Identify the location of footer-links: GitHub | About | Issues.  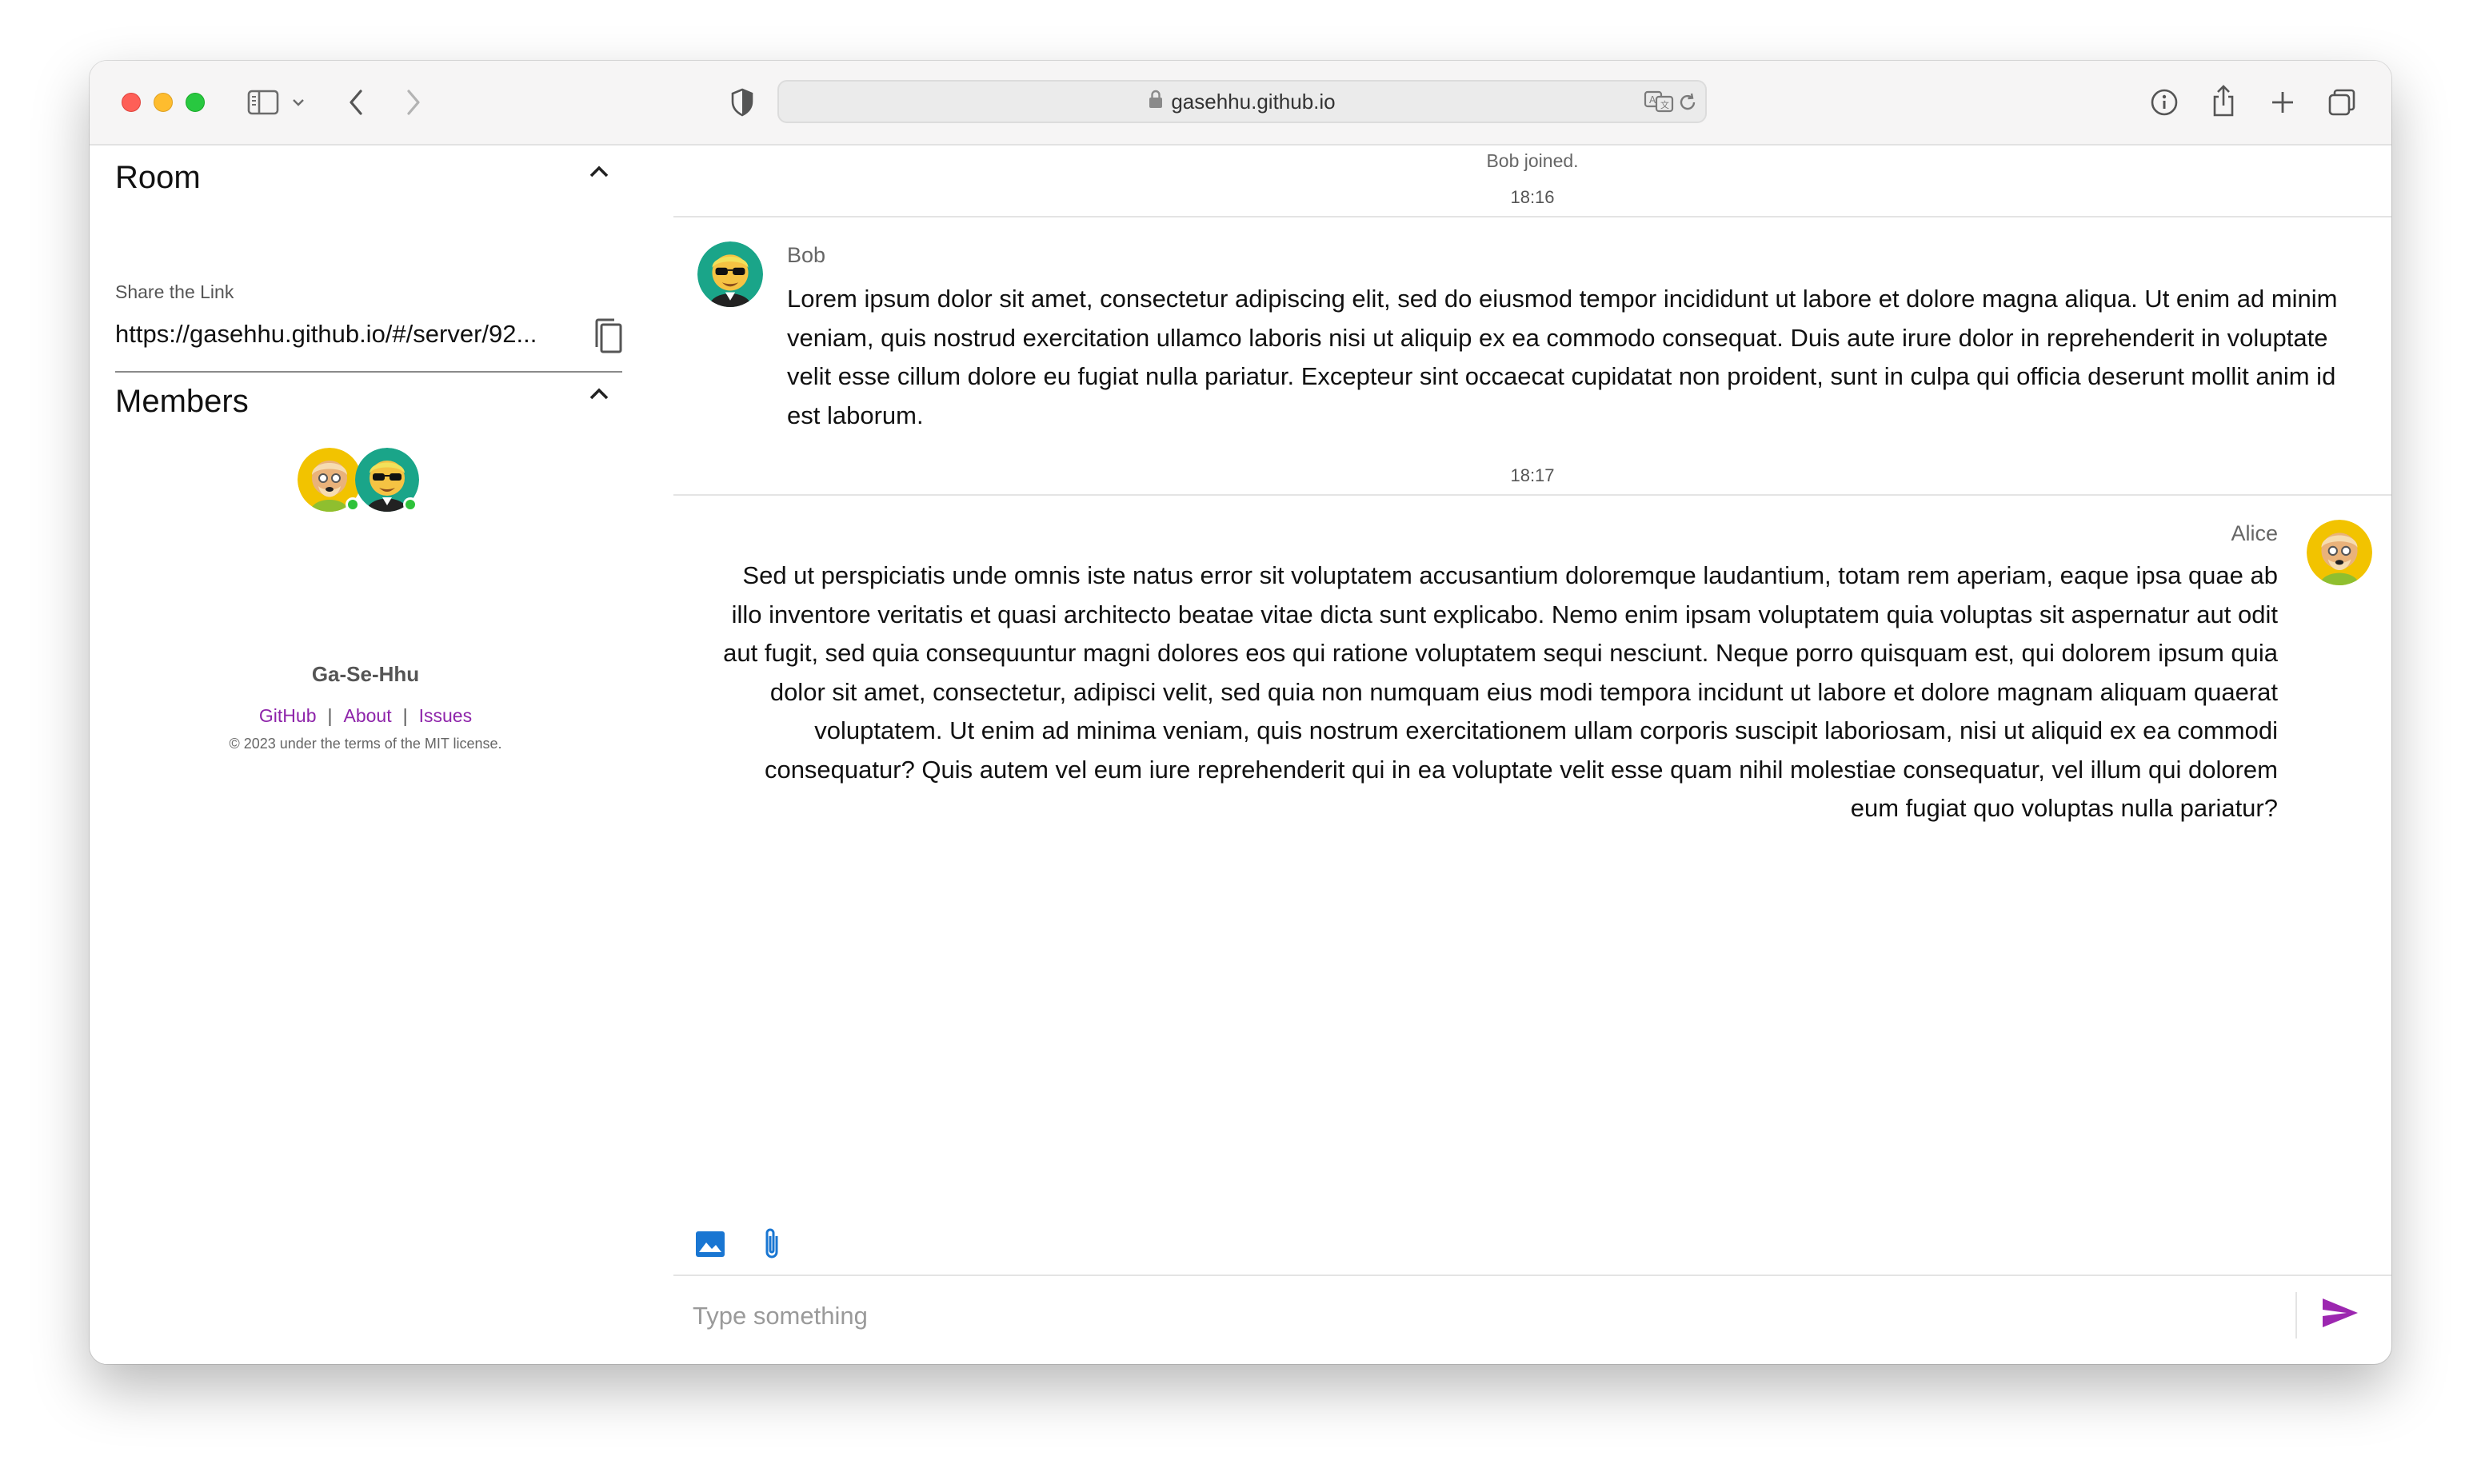
(366, 716).